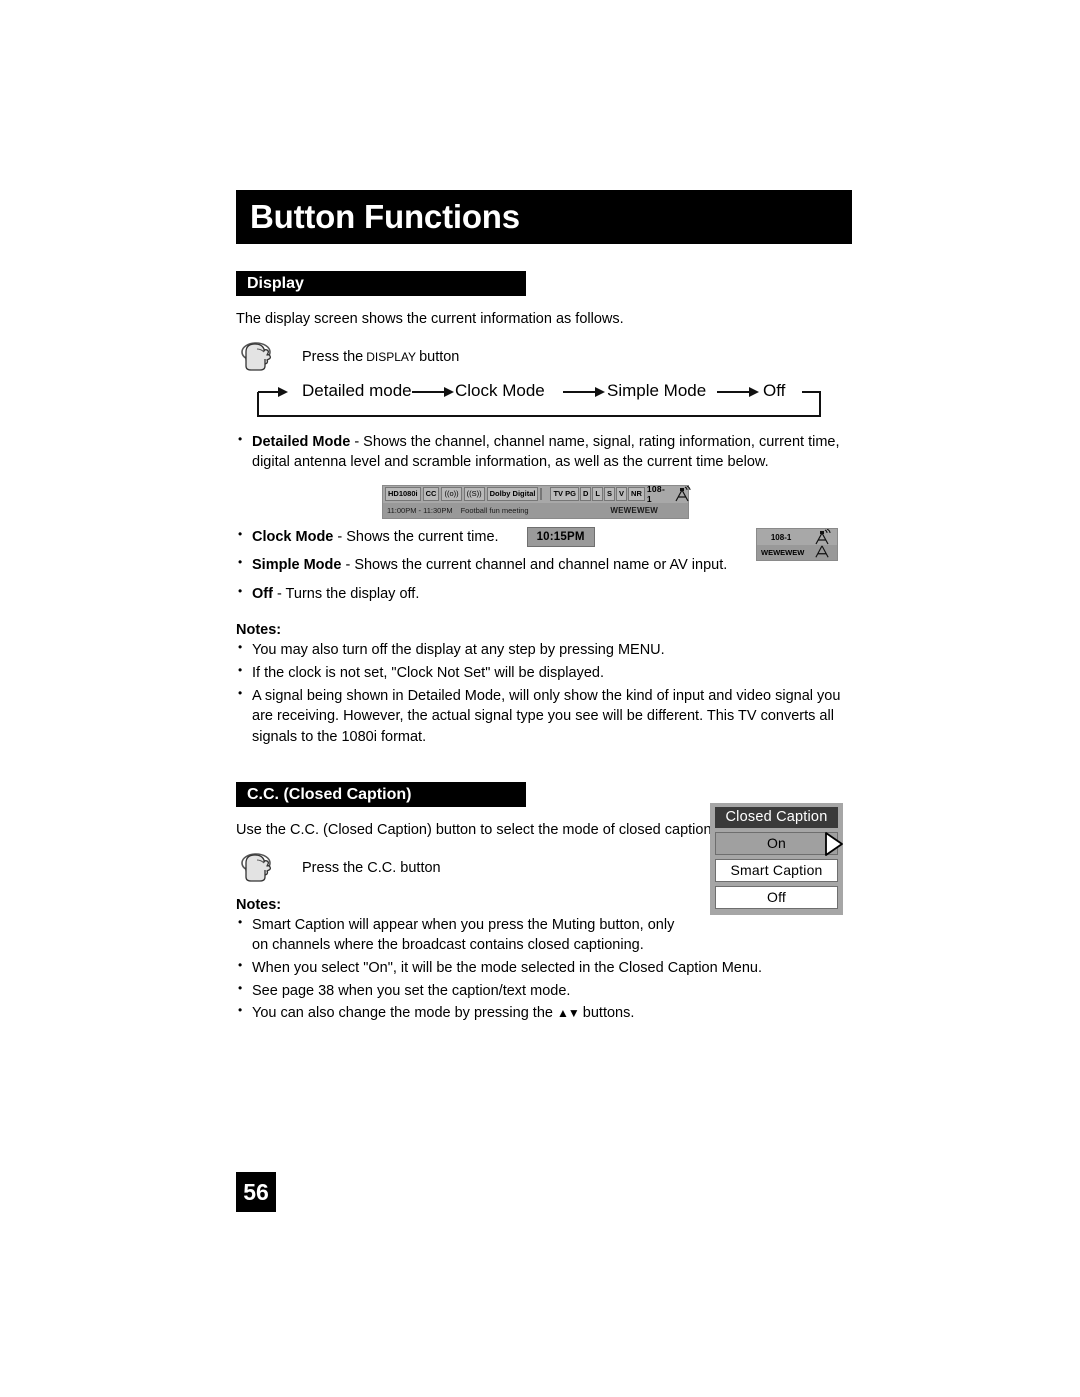  What do you see at coordinates (797, 536) in the screenshot?
I see `osd-simple-top-row: 108-1` at bounding box center [797, 536].